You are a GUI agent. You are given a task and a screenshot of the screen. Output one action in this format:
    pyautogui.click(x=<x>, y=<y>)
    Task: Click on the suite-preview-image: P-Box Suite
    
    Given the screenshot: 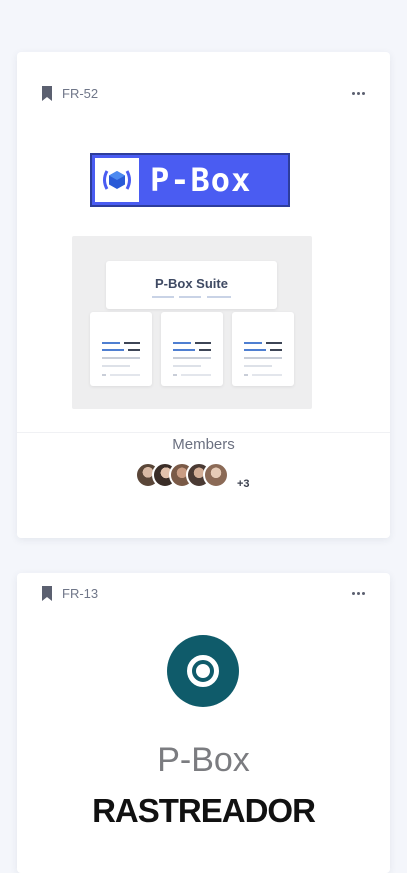 What is the action you would take?
    pyautogui.click(x=192, y=322)
    